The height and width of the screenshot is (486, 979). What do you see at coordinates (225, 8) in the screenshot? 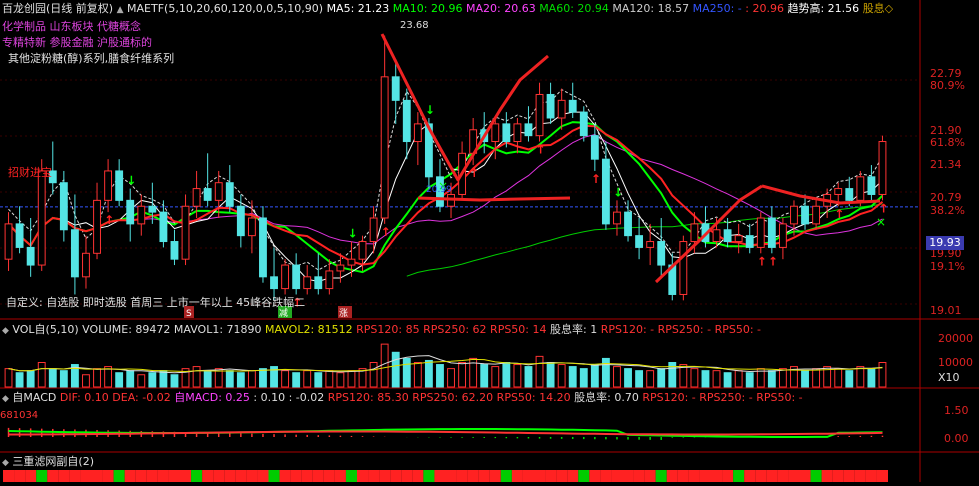
I see `ma-formula: MAETF(5,10,20,60,120,0,0,5,10,90)` at bounding box center [225, 8].